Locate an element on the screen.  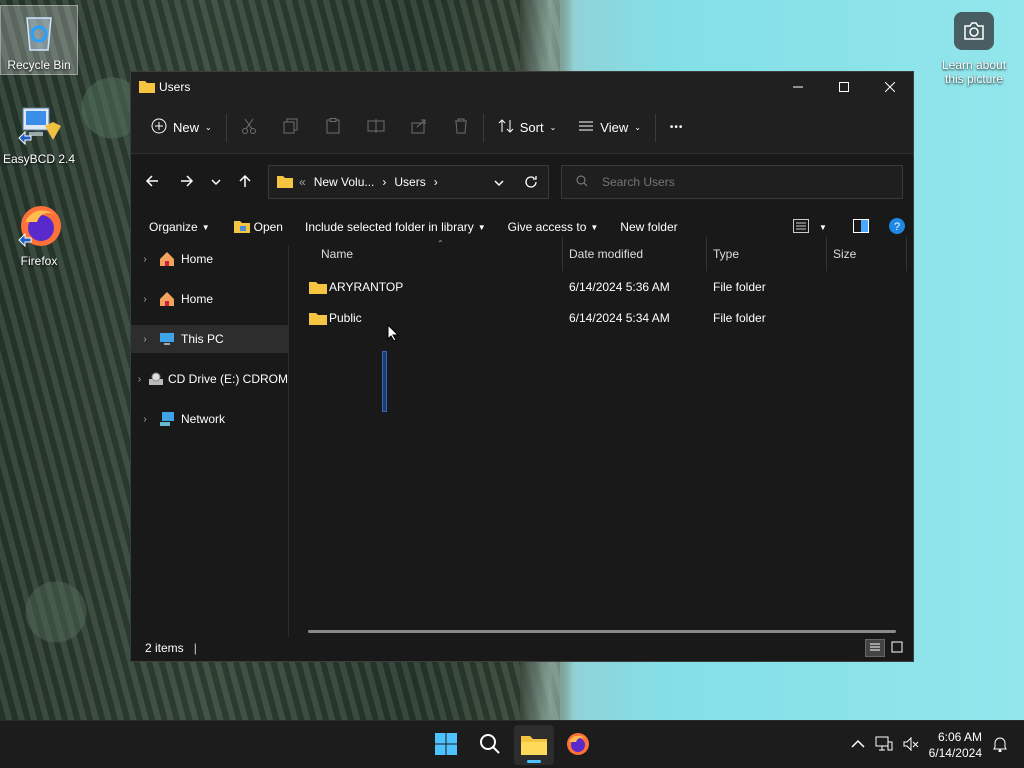
file-row: Public 6/14/2024 5:34 AM File folder is located at coordinates (602, 317).